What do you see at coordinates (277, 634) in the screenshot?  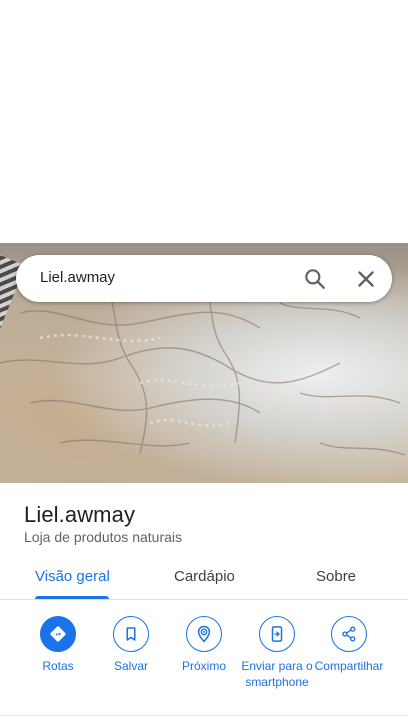 I see `send-to-phone-icon` at bounding box center [277, 634].